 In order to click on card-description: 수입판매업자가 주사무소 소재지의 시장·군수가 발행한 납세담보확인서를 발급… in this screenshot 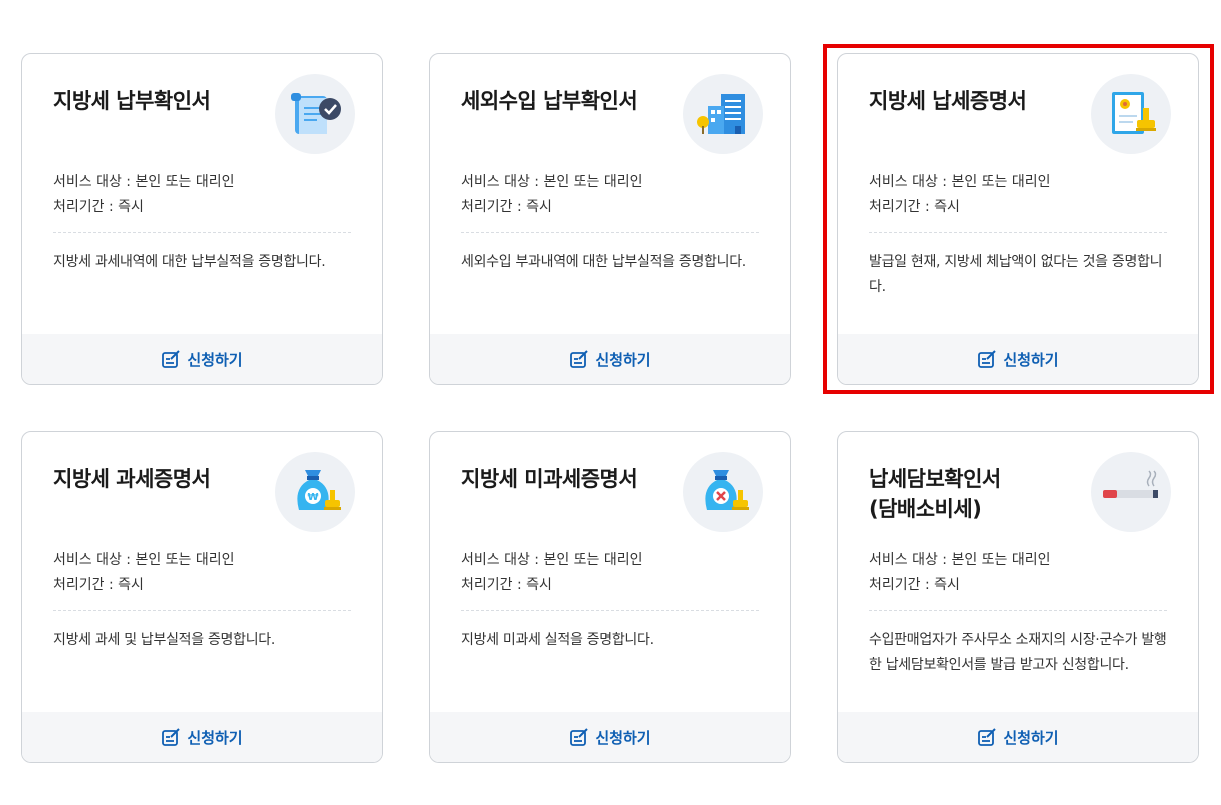, I will do `click(1018, 652)`.